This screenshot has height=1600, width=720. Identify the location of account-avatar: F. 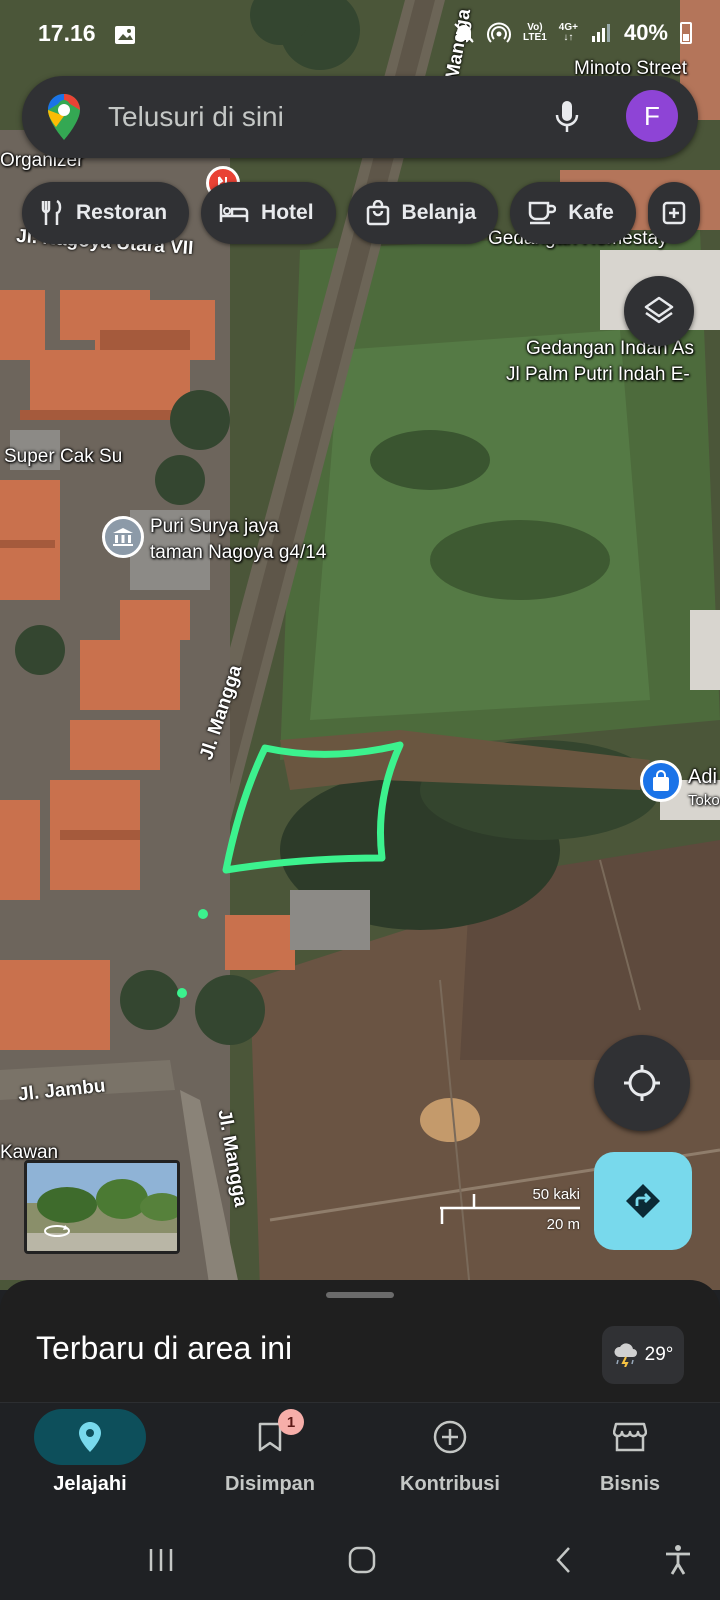
(652, 116).